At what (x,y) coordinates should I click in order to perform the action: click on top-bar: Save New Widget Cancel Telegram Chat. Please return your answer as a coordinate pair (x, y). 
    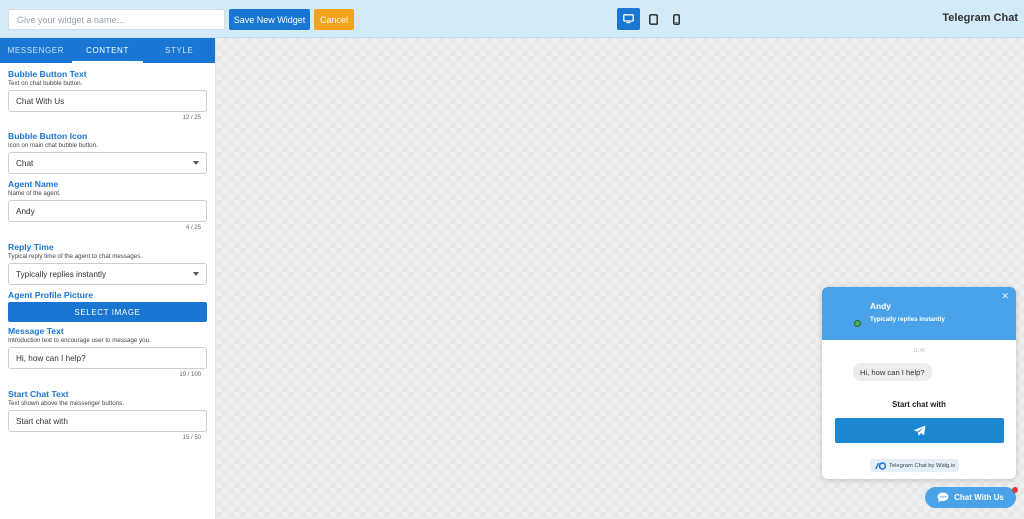
    Looking at the image, I should click on (512, 19).